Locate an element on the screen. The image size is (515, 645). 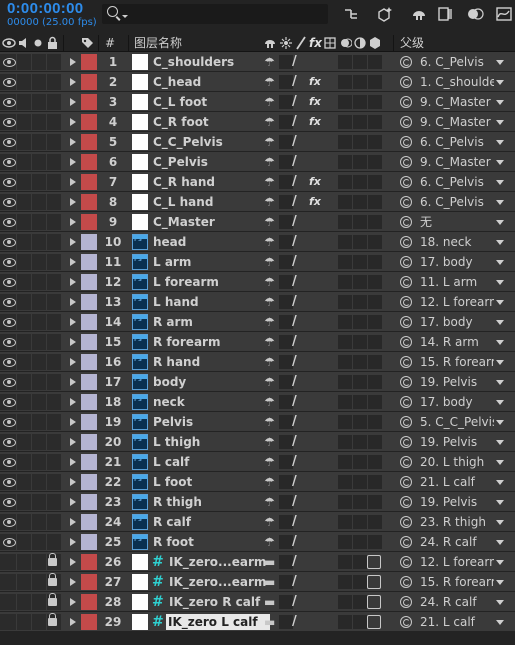
layer-row: 23 Ps R thigh ☂ / 19. Pelvis is located at coordinates (257, 502).